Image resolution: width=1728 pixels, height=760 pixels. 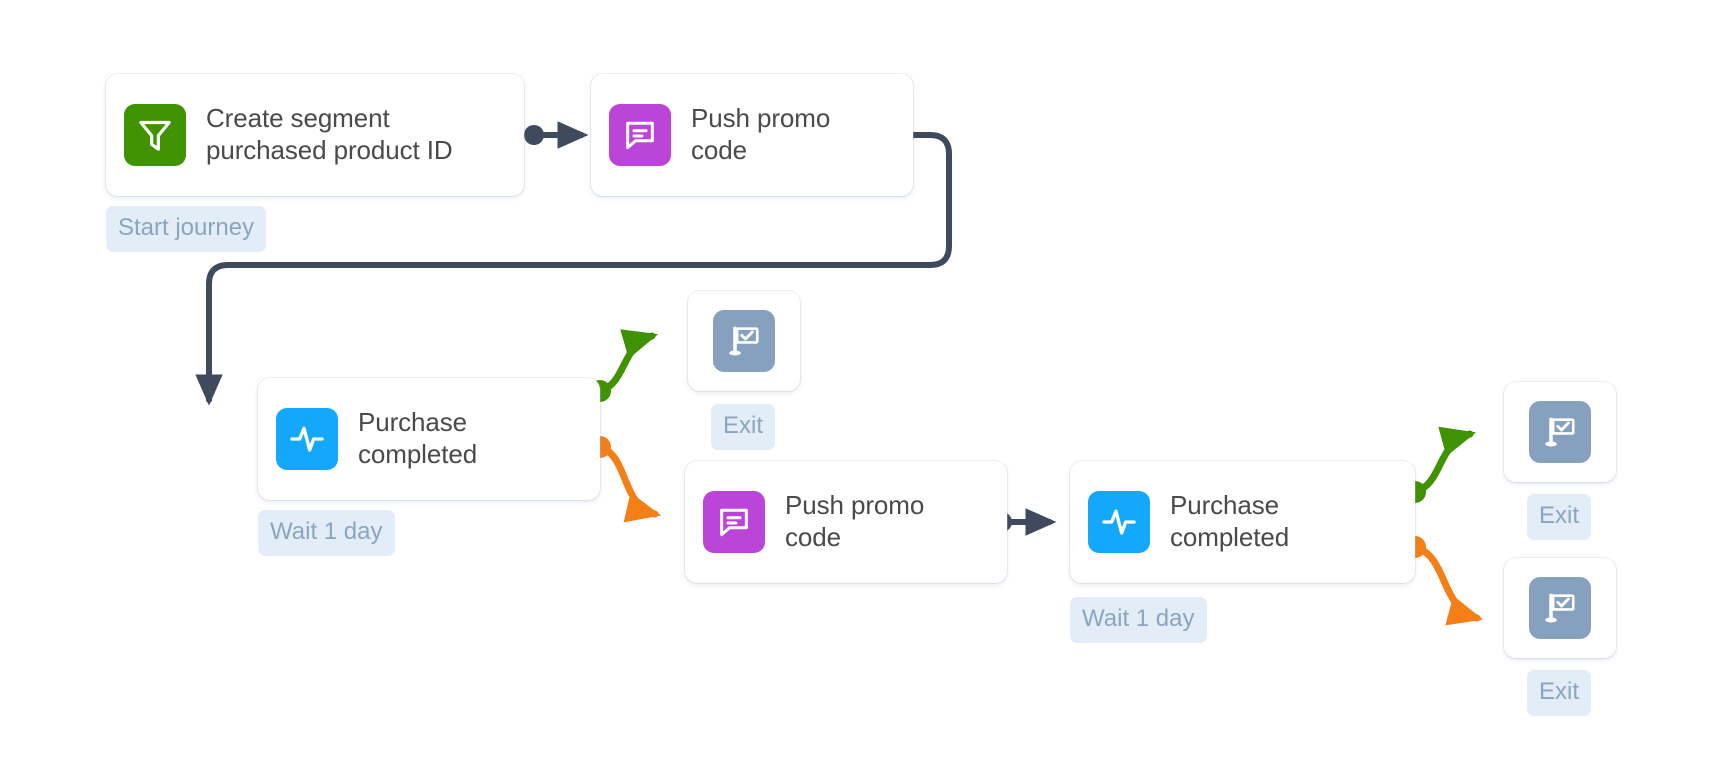 What do you see at coordinates (186, 229) in the screenshot?
I see `label-start-journey: Start journey` at bounding box center [186, 229].